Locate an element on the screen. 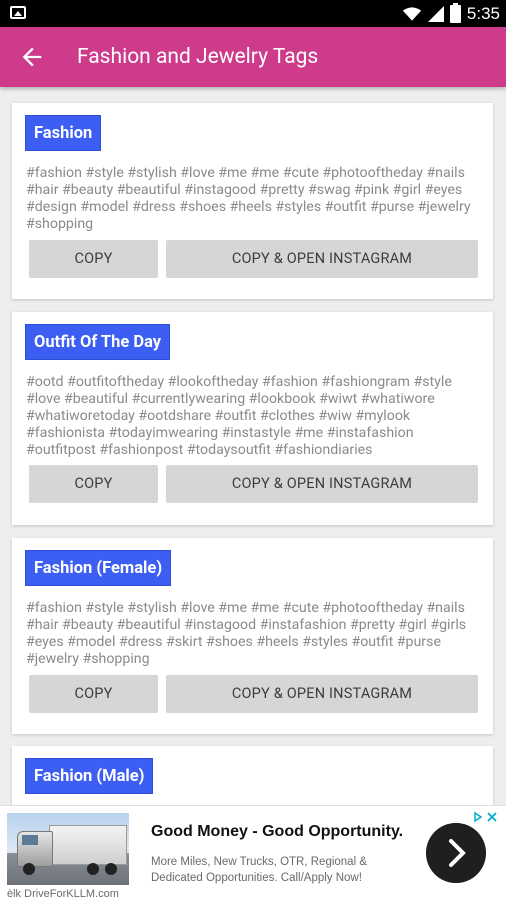  back-arrow-icon is located at coordinates (32, 57).